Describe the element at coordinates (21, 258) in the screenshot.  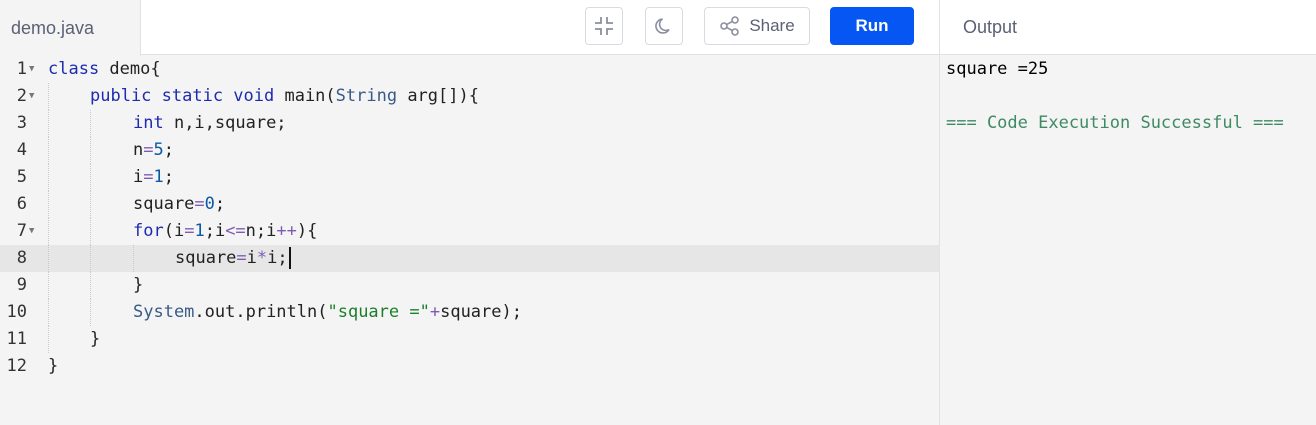
I see `line-number: 8` at that location.